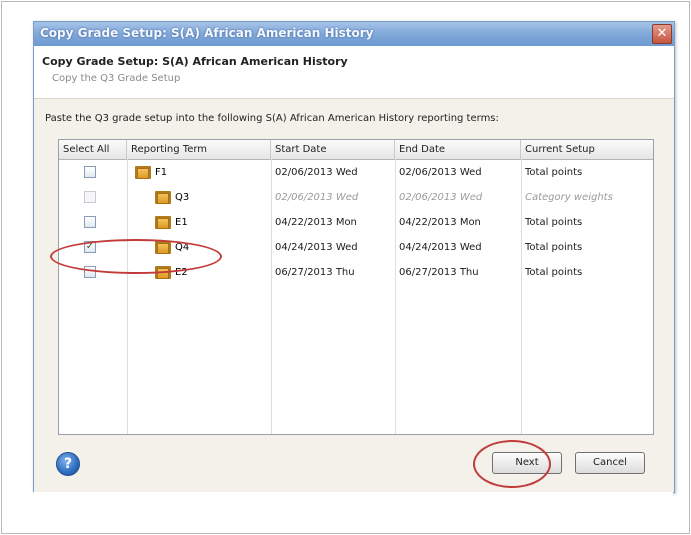 This screenshot has width=691, height=535. Describe the element at coordinates (68, 464) in the screenshot. I see `help-icon: ?` at that location.